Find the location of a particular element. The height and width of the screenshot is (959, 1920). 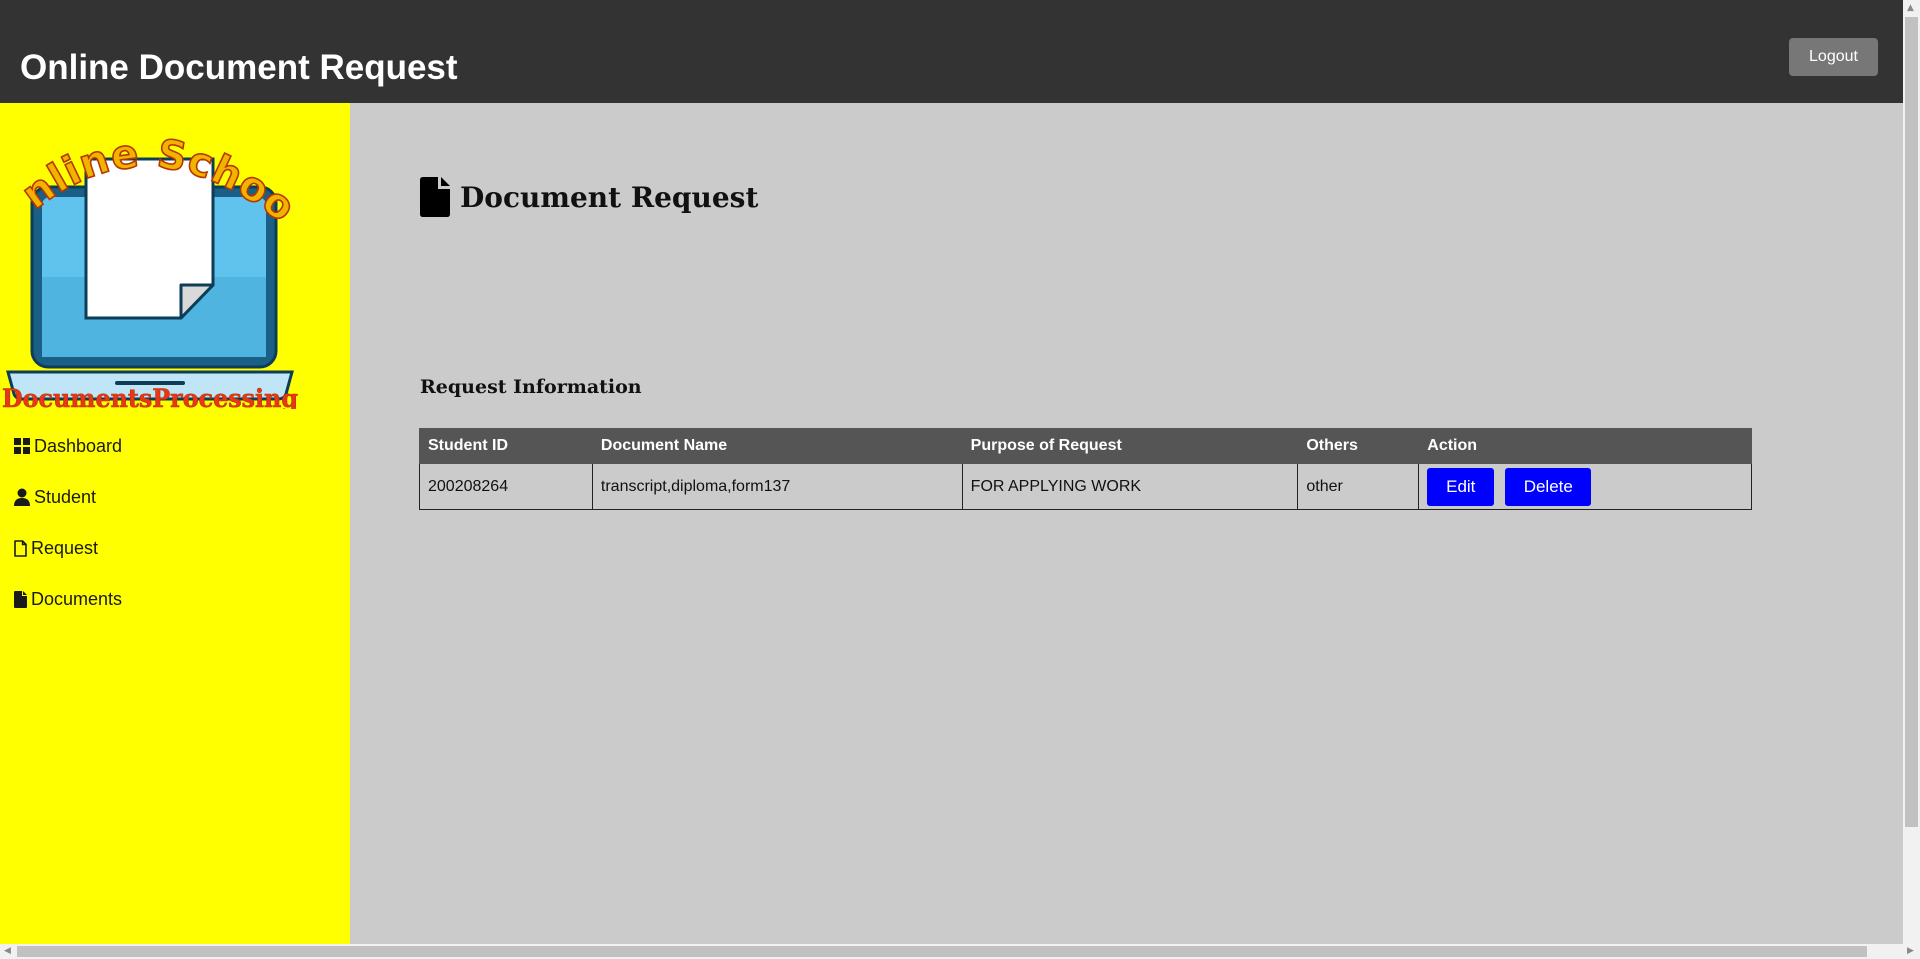

vertical-scrollbar: ▲ is located at coordinates (1911, 472).